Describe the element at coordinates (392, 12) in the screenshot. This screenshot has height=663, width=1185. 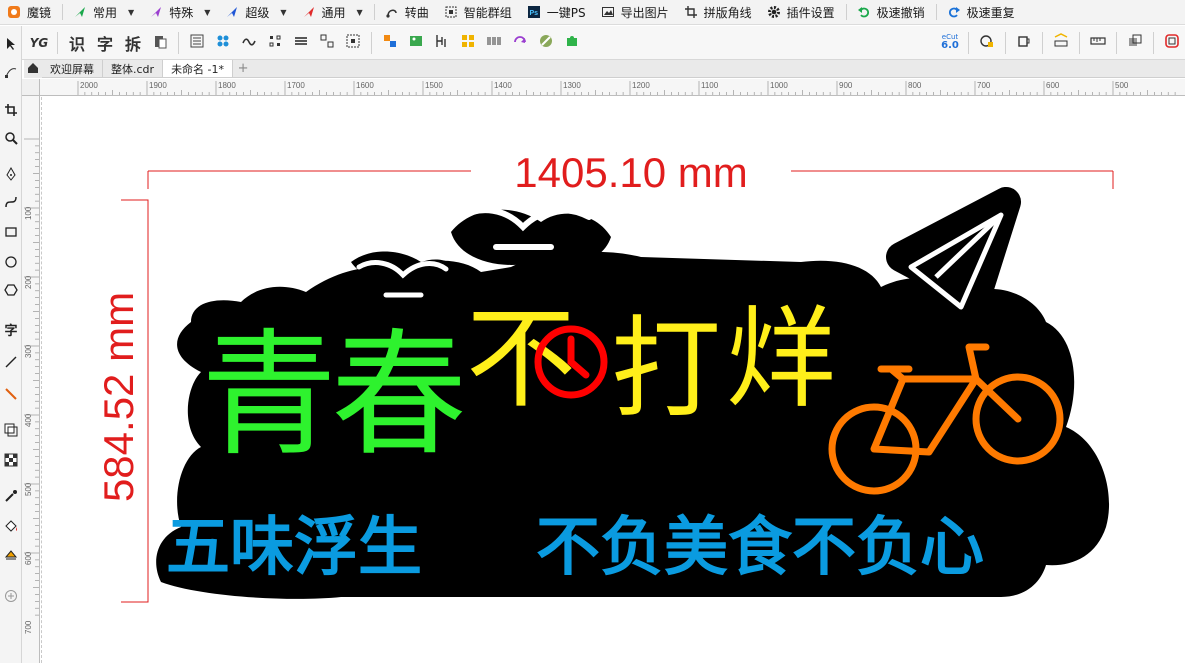
I see `convert-curve-icon` at that location.